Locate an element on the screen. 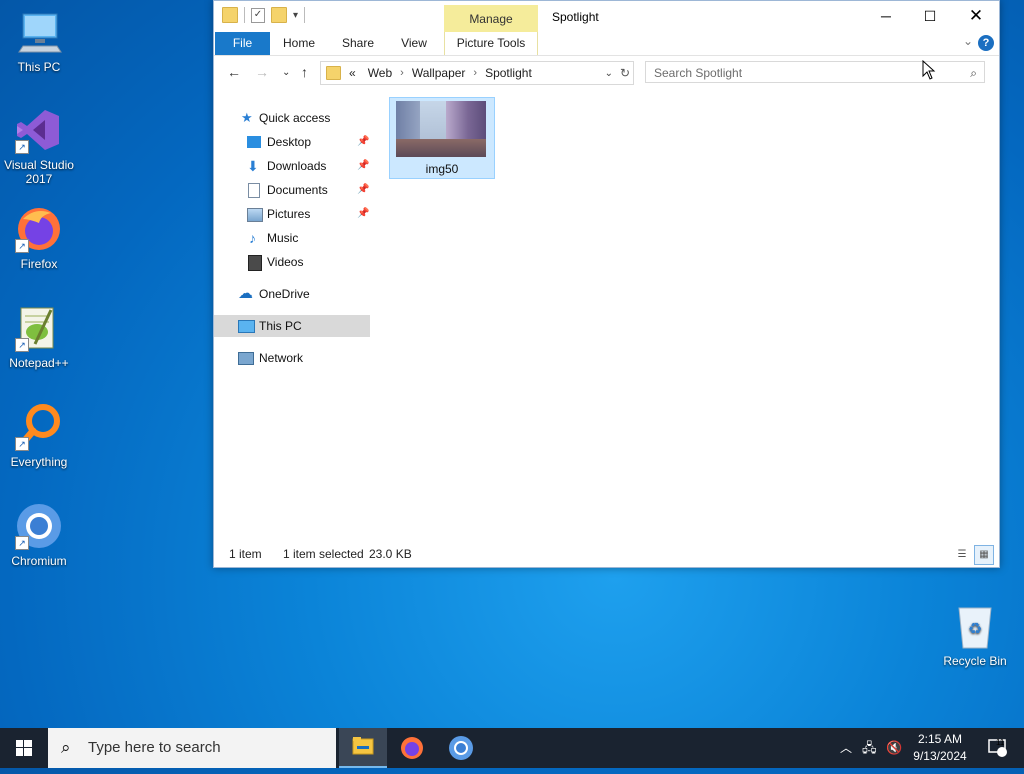 Image resolution: width=1024 pixels, height=774 pixels. tab-picture-tools: Picture Tools is located at coordinates (491, 43).